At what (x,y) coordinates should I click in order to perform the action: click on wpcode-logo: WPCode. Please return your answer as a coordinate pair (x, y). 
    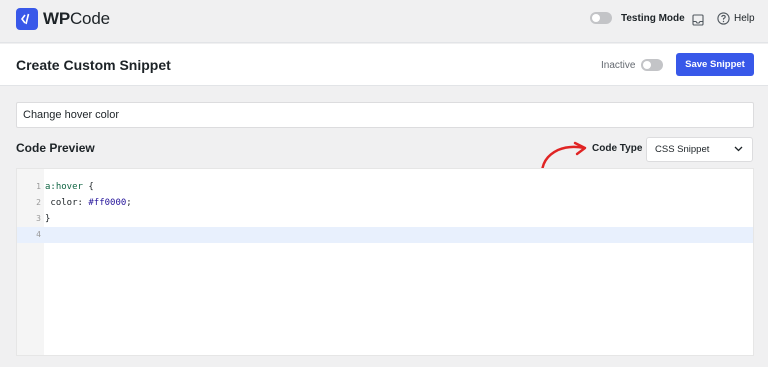
    Looking at the image, I should click on (63, 19).